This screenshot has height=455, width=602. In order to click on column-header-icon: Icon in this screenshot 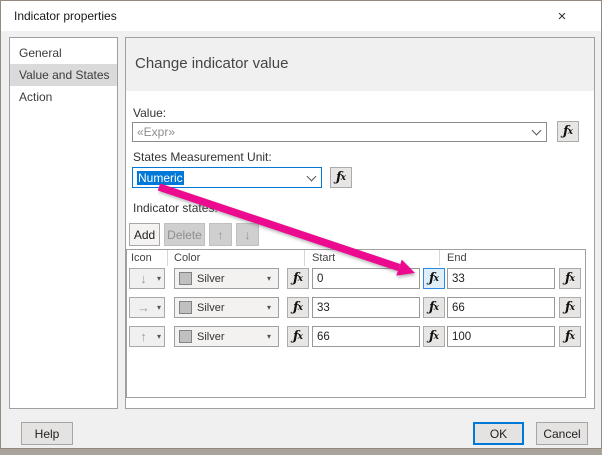, I will do `click(141, 258)`.